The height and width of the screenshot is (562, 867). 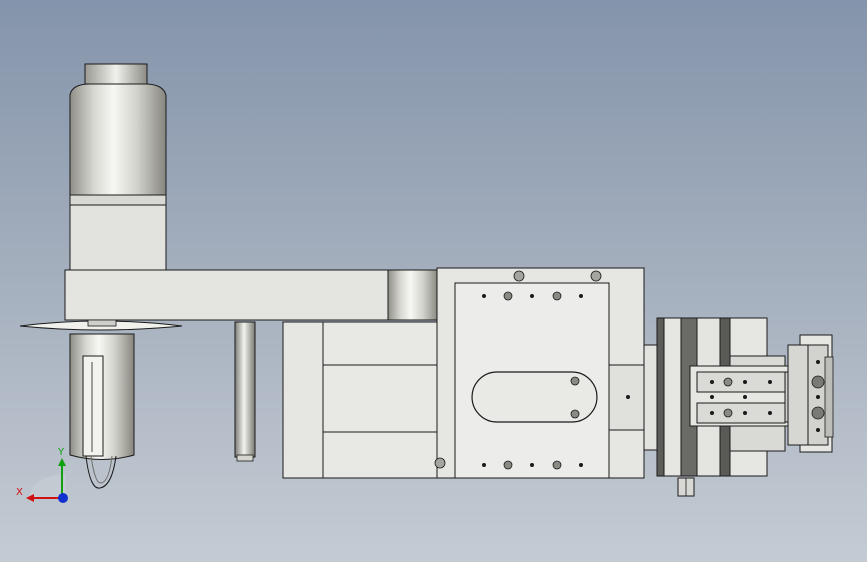 I want to click on orientation-triad: X Y, so click(x=42, y=475).